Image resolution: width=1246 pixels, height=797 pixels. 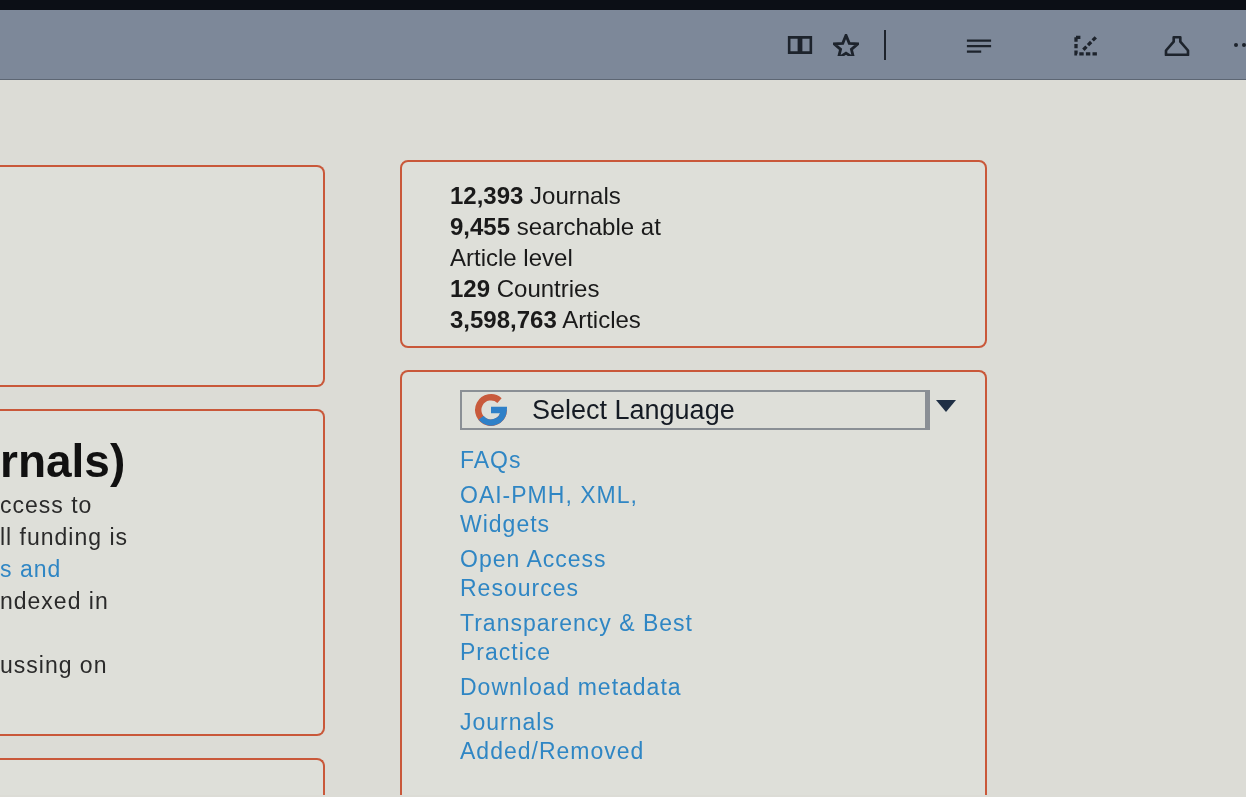 What do you see at coordinates (549, 510) in the screenshot?
I see `sidebar-link: OAI-PMH, XML, Widgets` at bounding box center [549, 510].